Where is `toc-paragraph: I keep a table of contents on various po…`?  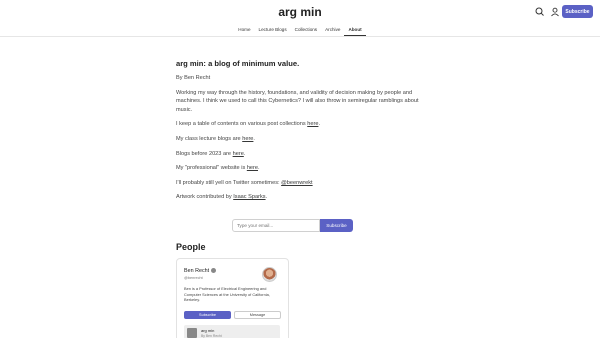 toc-paragraph: I keep a table of contents on various po… is located at coordinates (302, 124).